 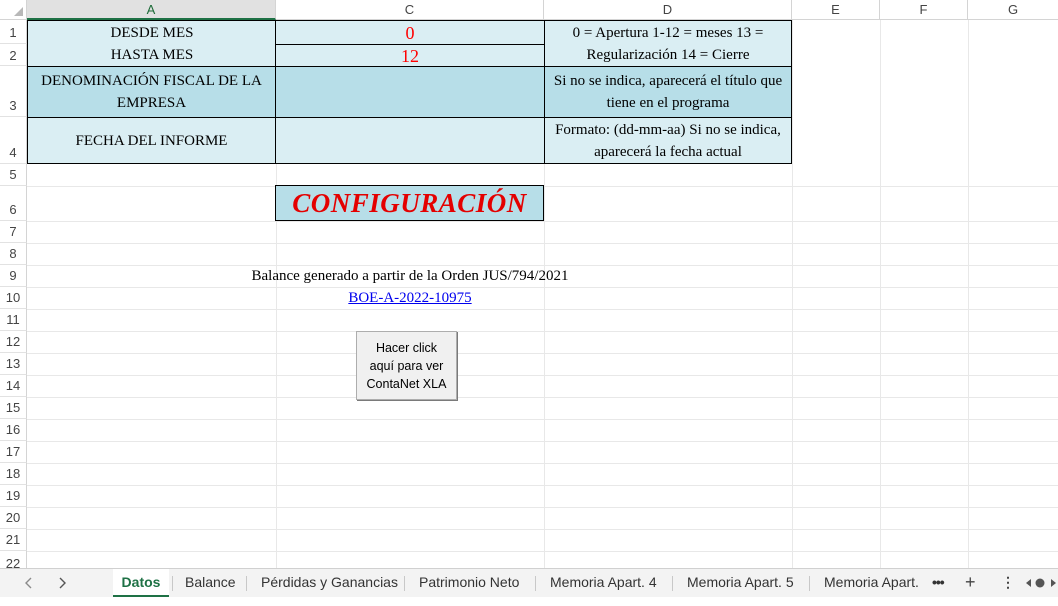 I want to click on fecha-input, so click(x=410, y=140).